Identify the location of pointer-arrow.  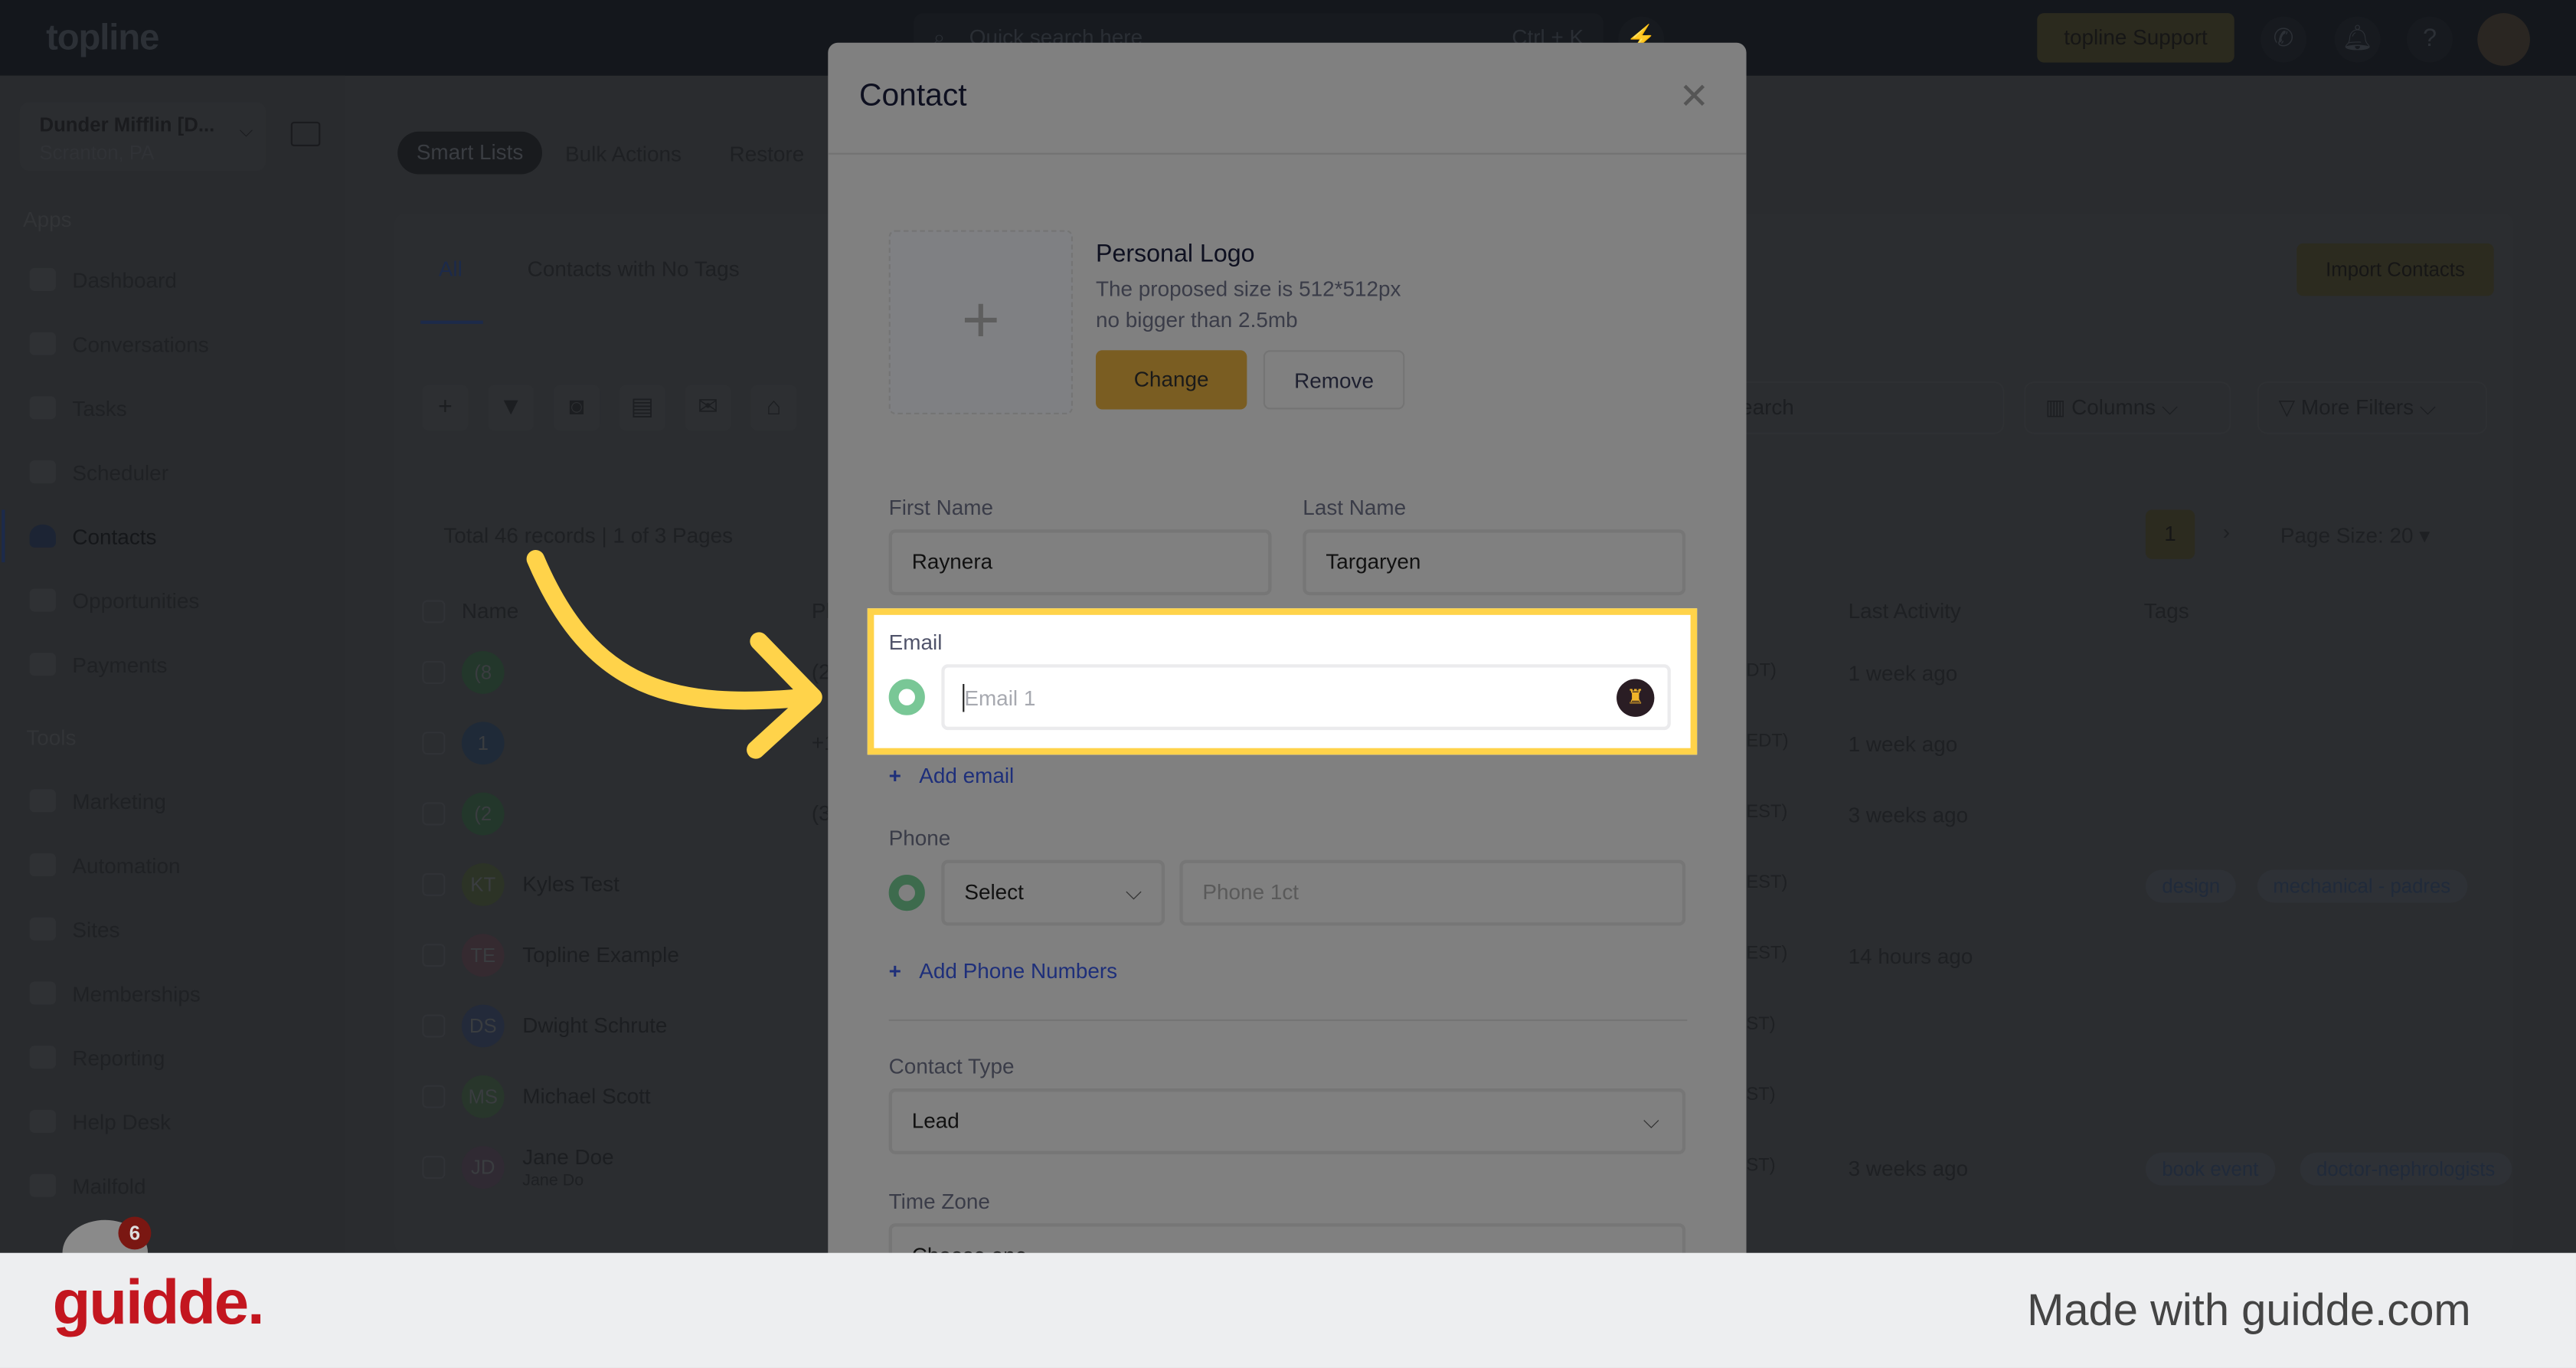
(674, 654).